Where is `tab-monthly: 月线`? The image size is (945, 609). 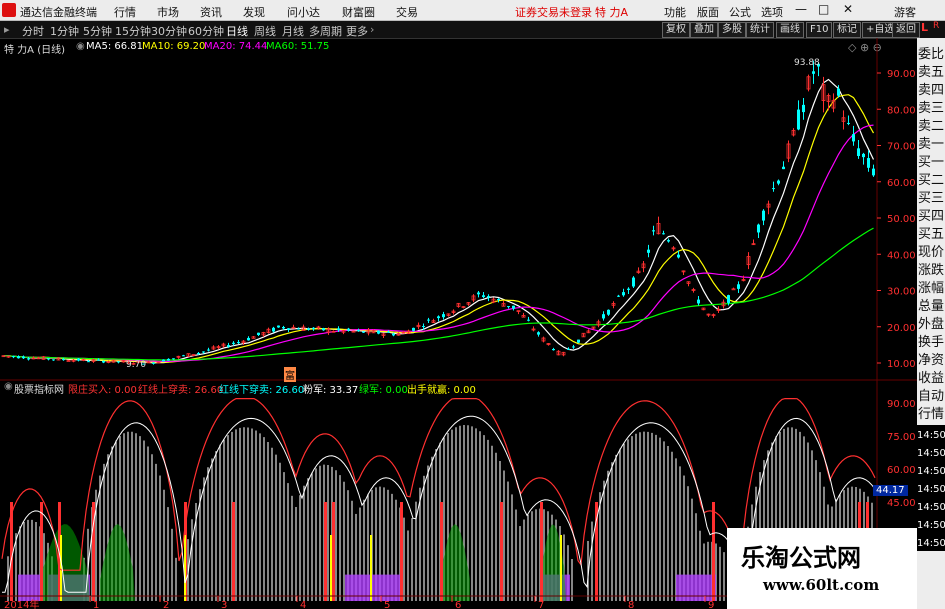 tab-monthly: 月线 is located at coordinates (293, 31).